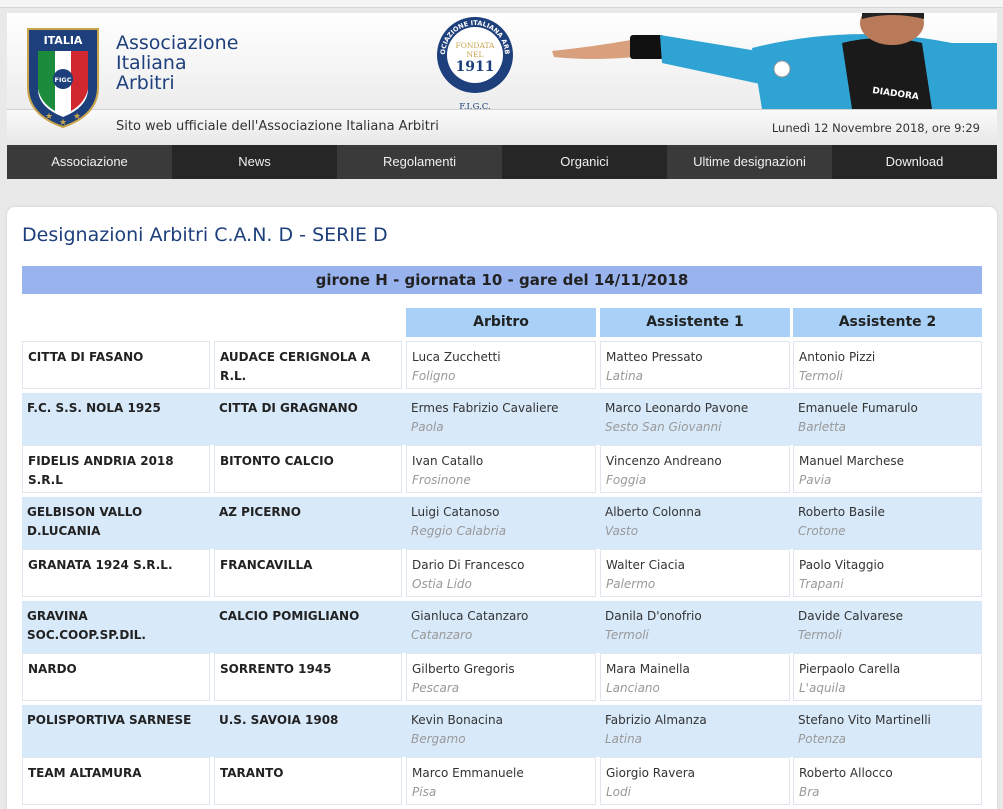 The height and width of the screenshot is (809, 1003). I want to click on away-team-cell: CALCIO POMIGLIANO, so click(308, 625).